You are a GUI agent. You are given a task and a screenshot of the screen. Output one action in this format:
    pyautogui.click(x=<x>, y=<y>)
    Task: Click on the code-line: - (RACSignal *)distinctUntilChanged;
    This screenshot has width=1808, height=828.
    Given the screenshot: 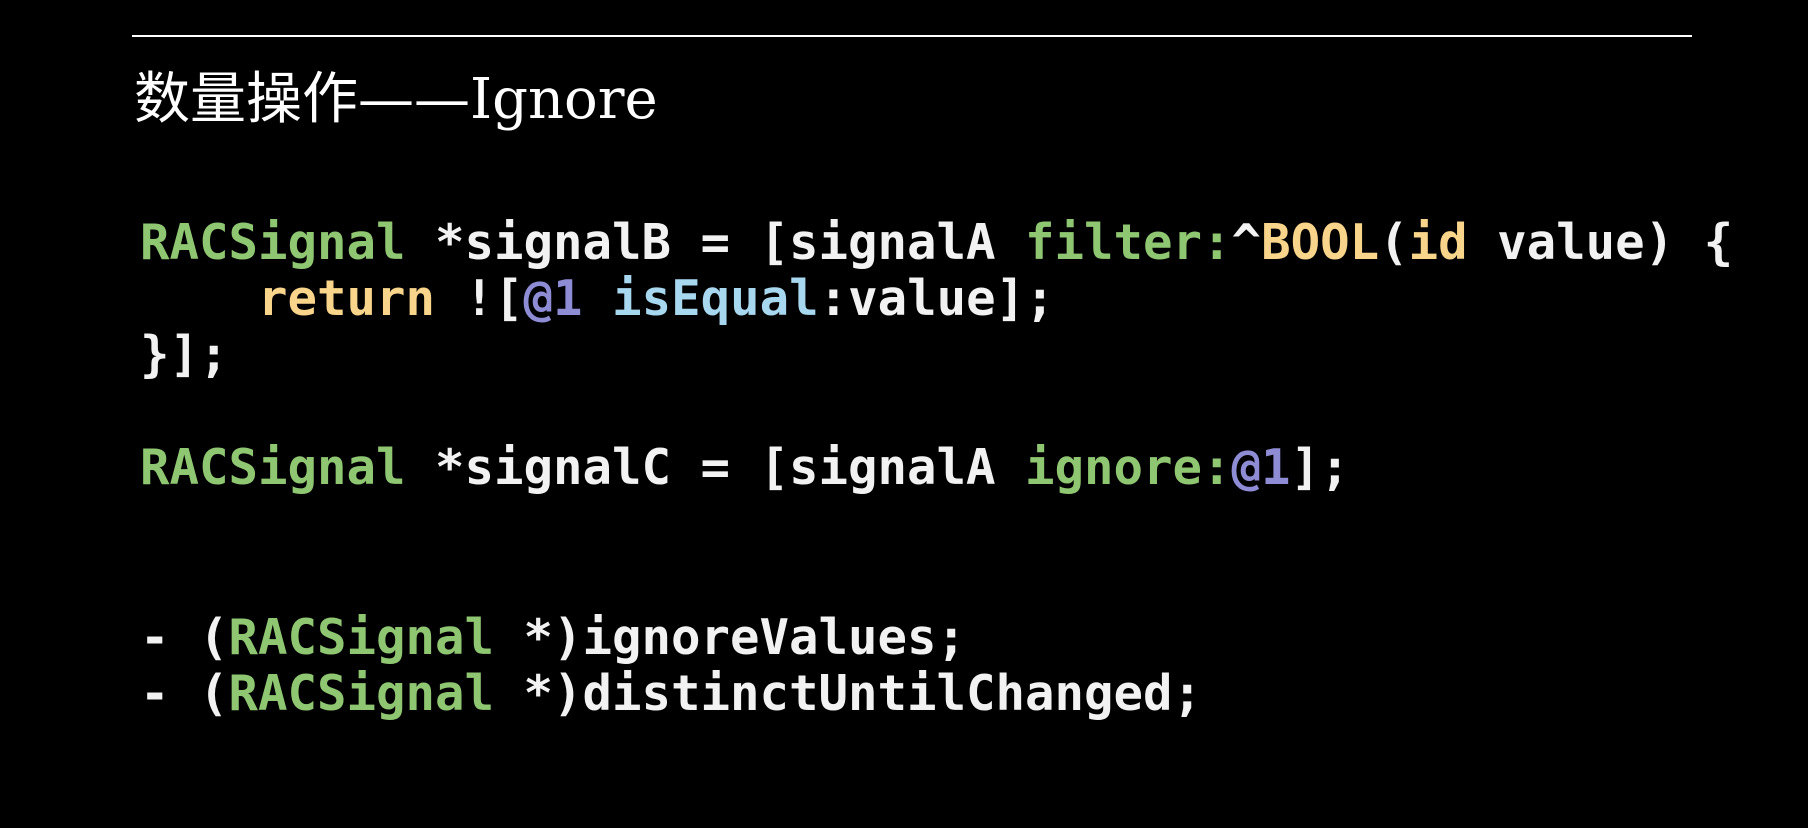 What is the action you would take?
    pyautogui.click(x=671, y=694)
    